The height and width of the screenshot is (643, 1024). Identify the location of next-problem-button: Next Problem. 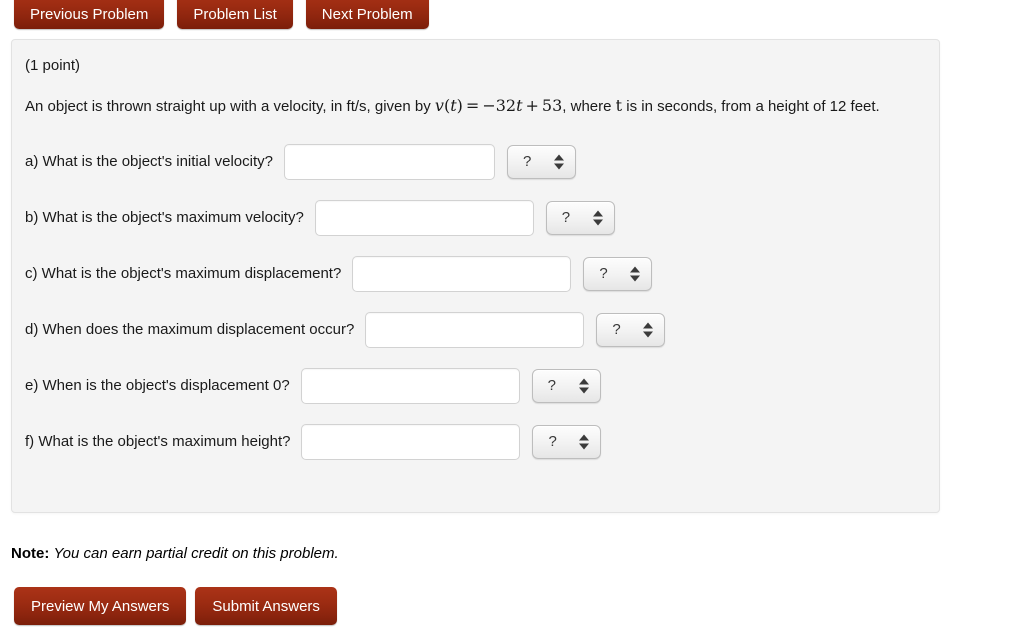
(367, 14).